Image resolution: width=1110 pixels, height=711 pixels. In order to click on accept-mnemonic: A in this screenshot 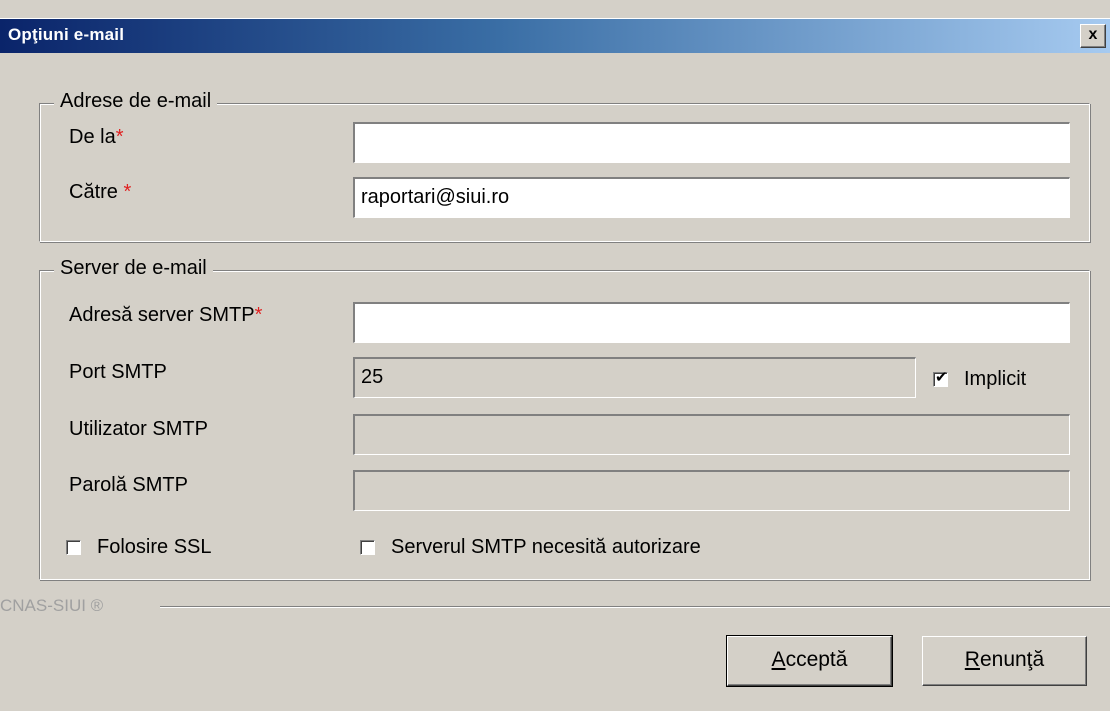, I will do `click(778, 659)`.